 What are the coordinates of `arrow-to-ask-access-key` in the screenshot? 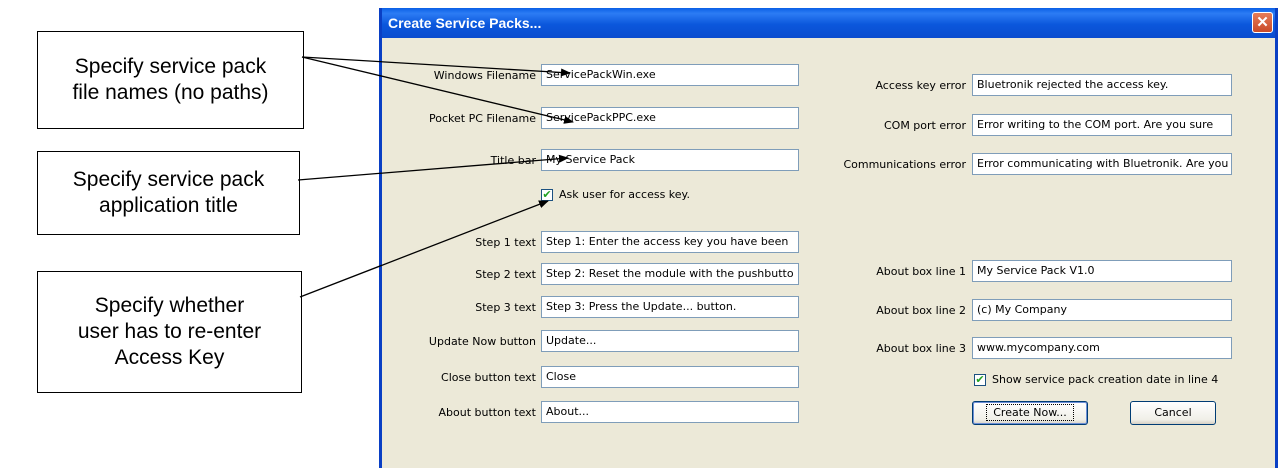 It's located at (424, 249).